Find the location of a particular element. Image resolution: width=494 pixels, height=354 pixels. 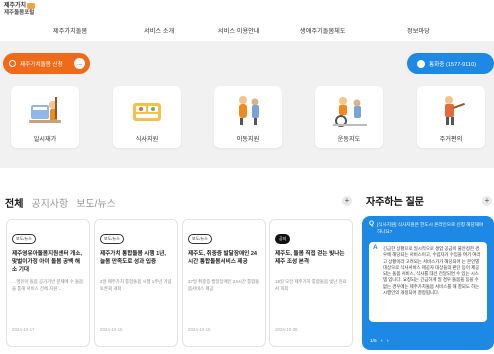

faq-title: 자주하는 질문 is located at coordinates (395, 202).